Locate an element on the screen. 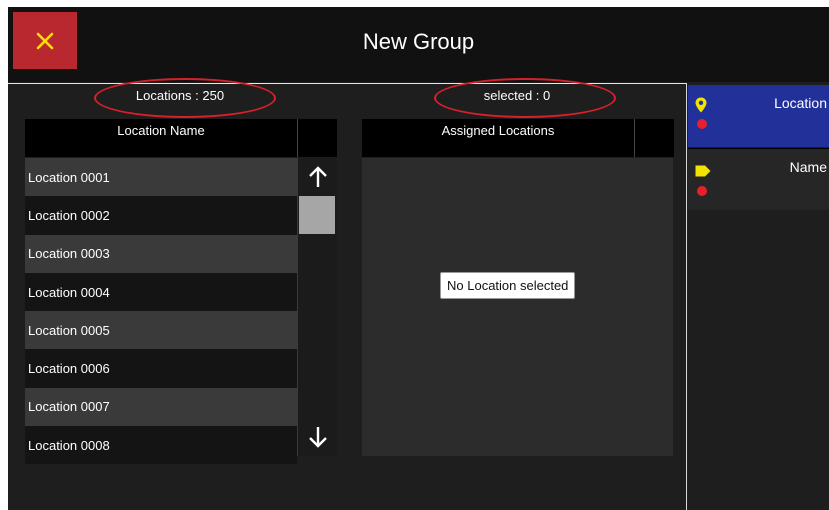  title-bar: New Group is located at coordinates (418, 44).